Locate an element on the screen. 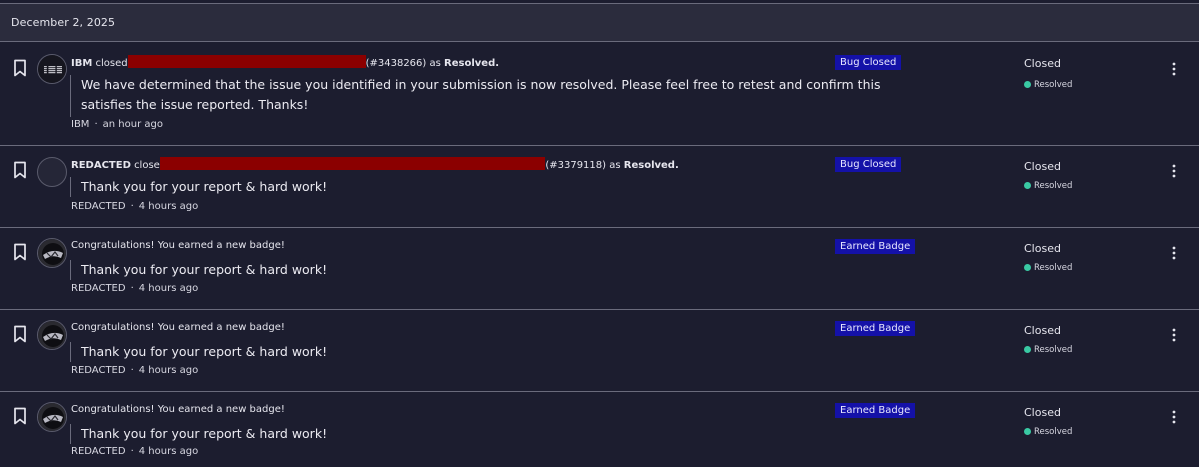 Image resolution: width=1199 pixels, height=467 pixels. ibm-logo-avatar is located at coordinates (52, 69).